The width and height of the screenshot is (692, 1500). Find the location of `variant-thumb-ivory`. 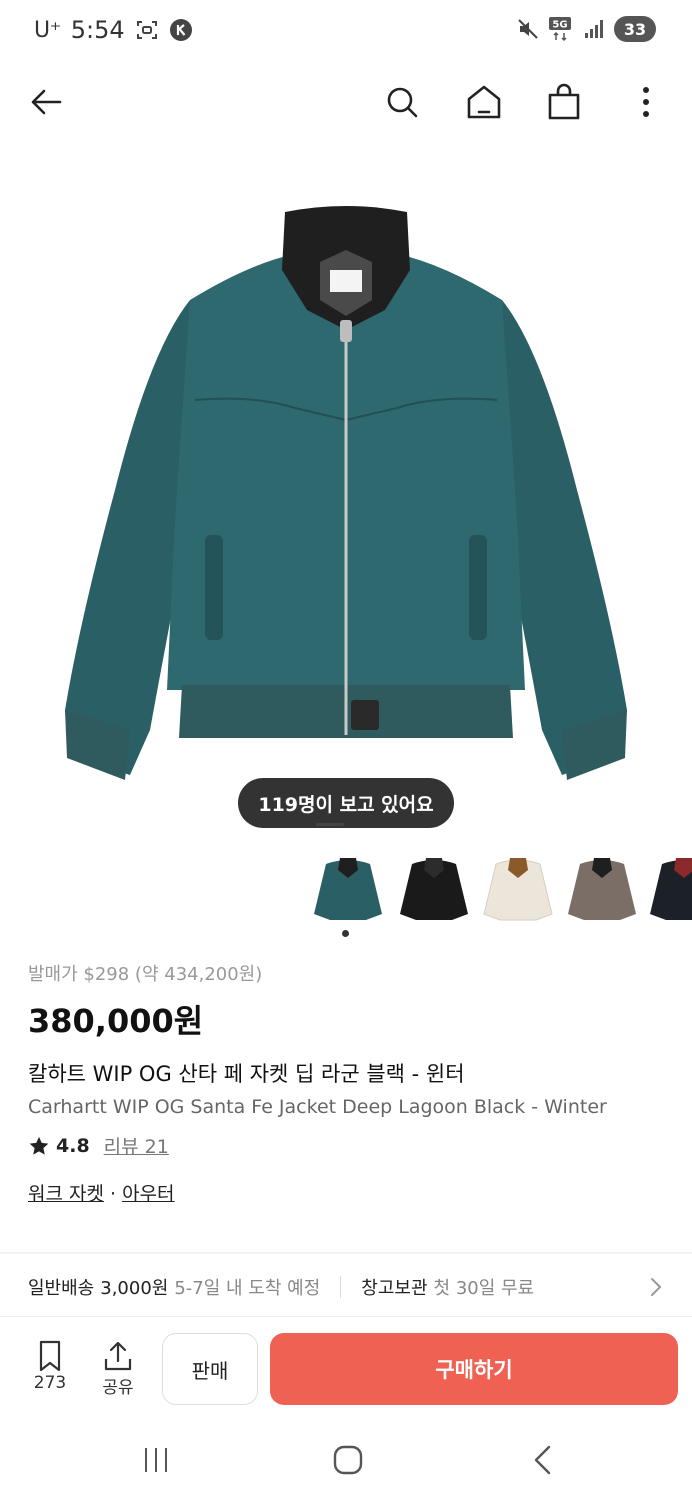

variant-thumb-ivory is located at coordinates (518, 888).